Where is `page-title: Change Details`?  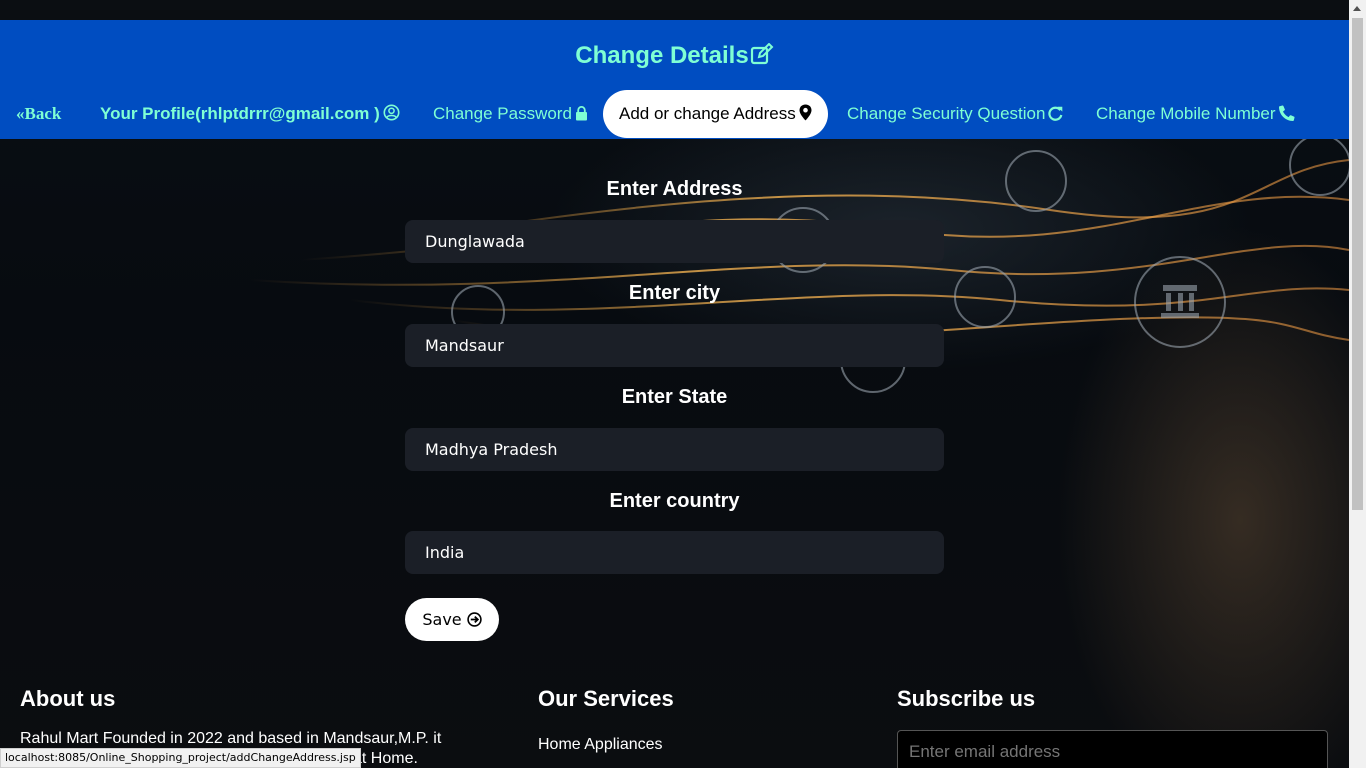
page-title: Change Details is located at coordinates (674, 56).